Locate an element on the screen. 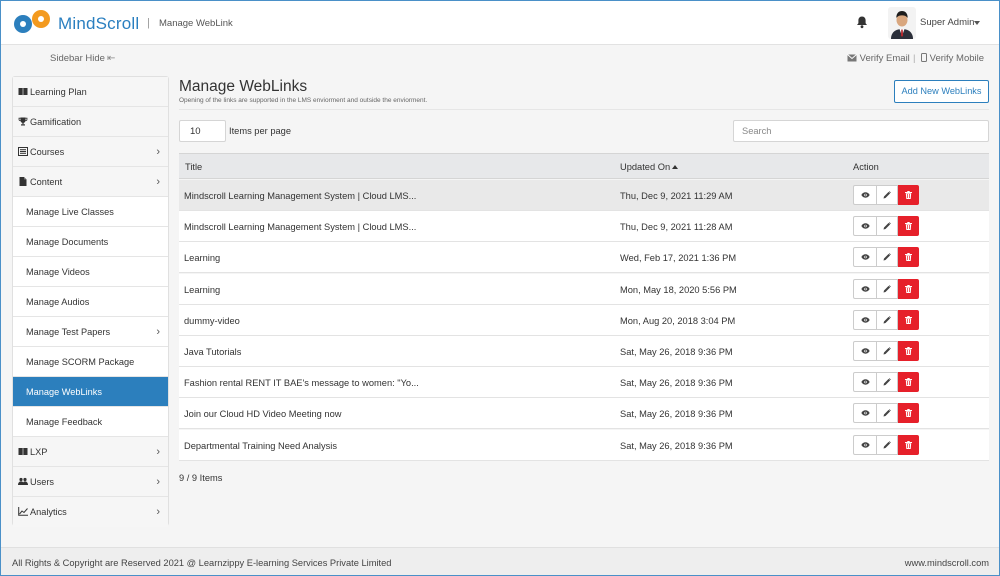  sidebar-item-analytics: Analytics › is located at coordinates (90, 512).